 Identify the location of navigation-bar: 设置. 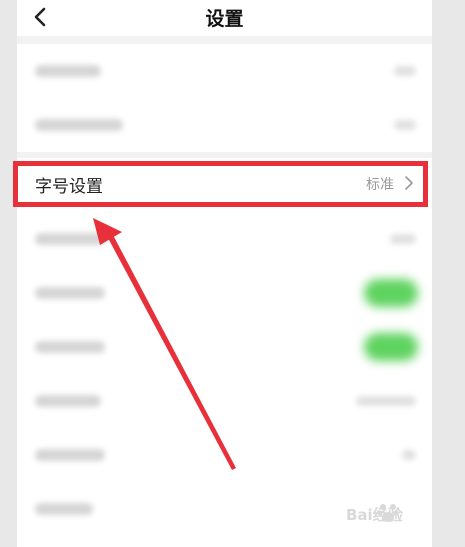
(224, 18).